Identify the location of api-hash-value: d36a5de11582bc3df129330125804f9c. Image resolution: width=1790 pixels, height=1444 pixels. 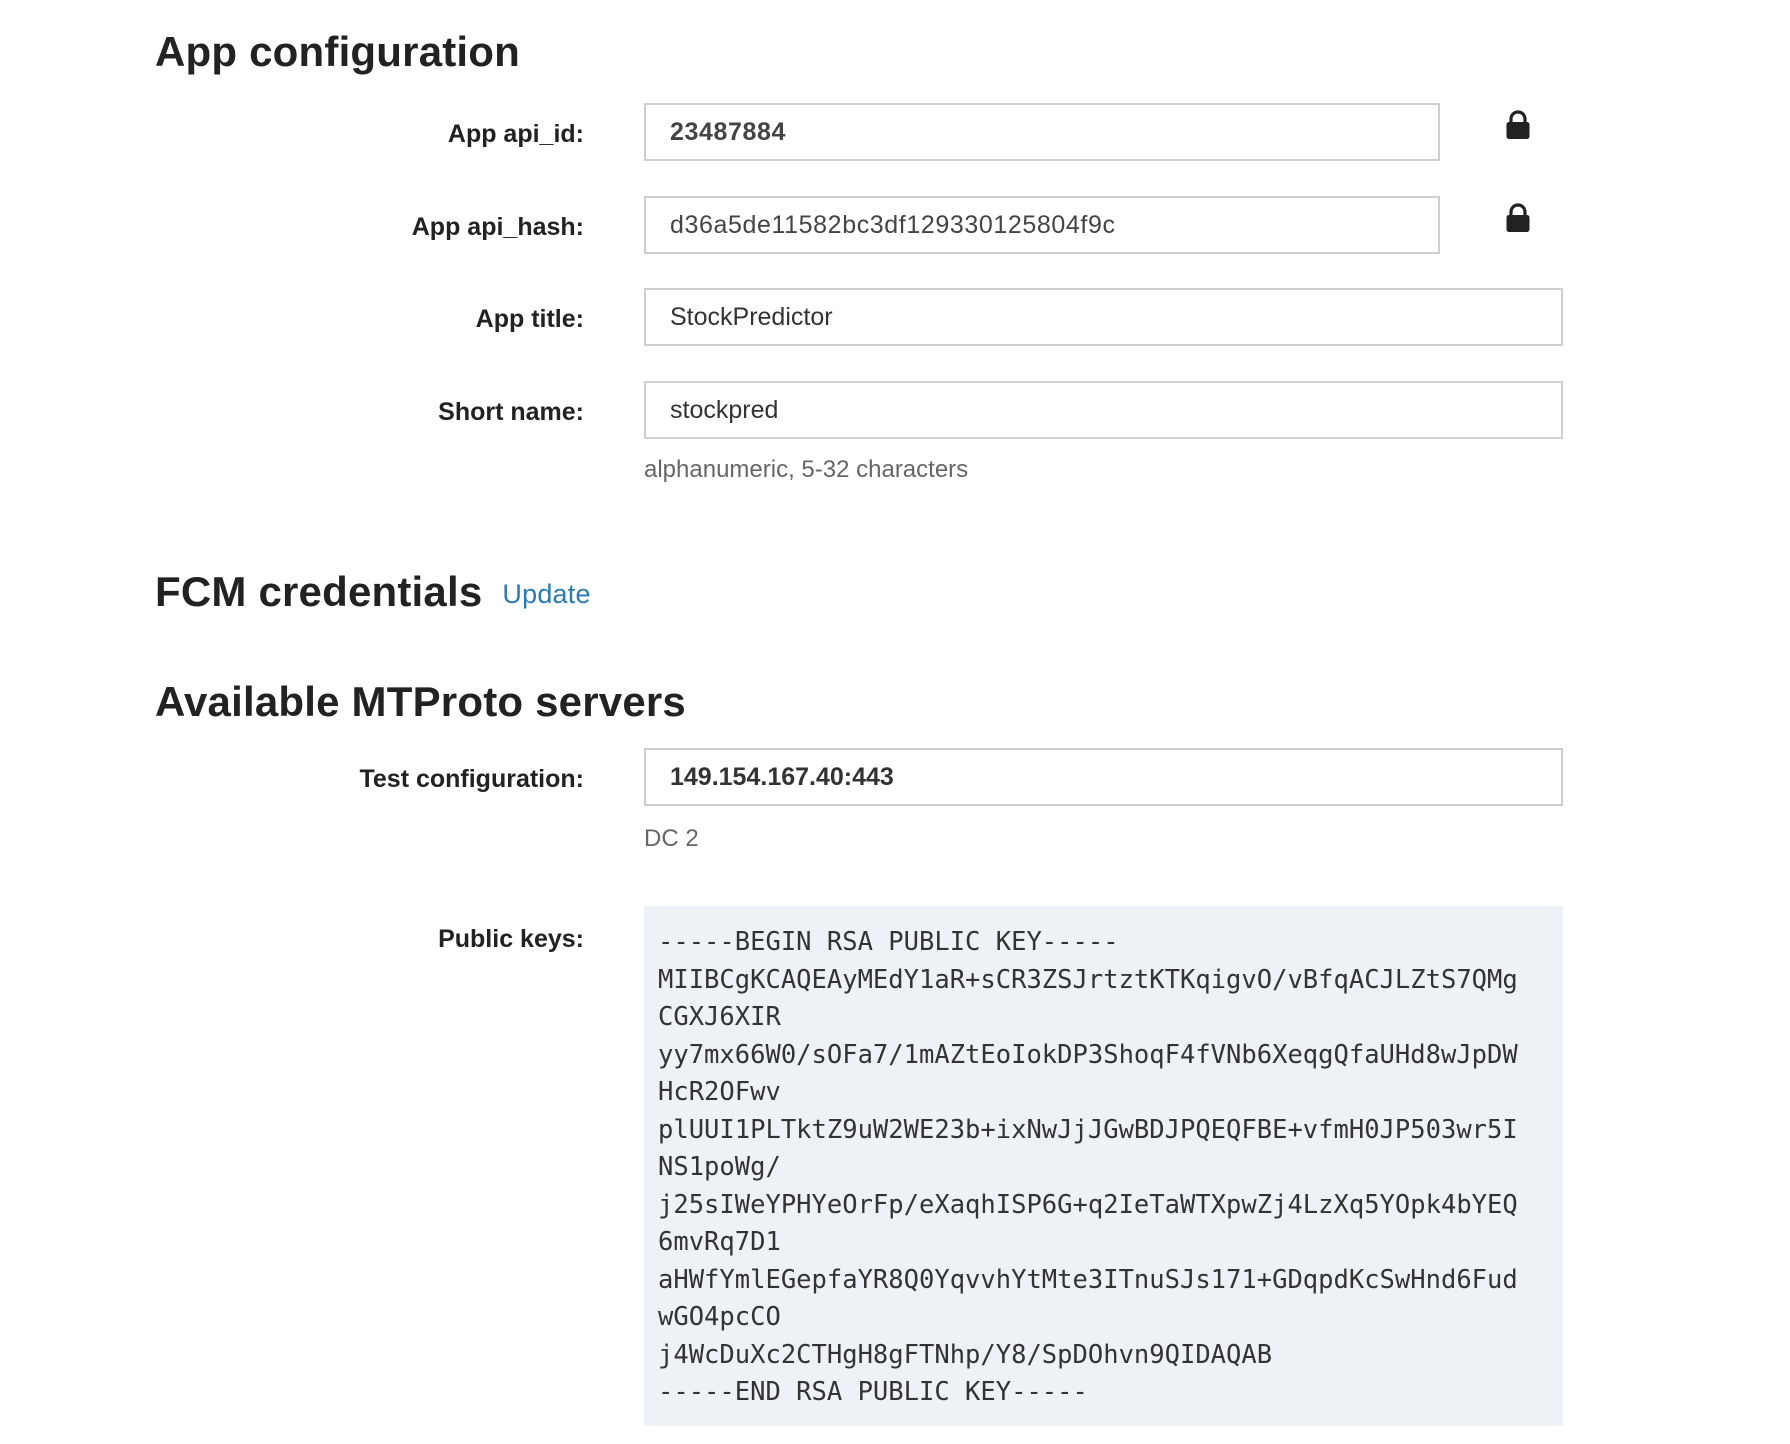
(893, 224).